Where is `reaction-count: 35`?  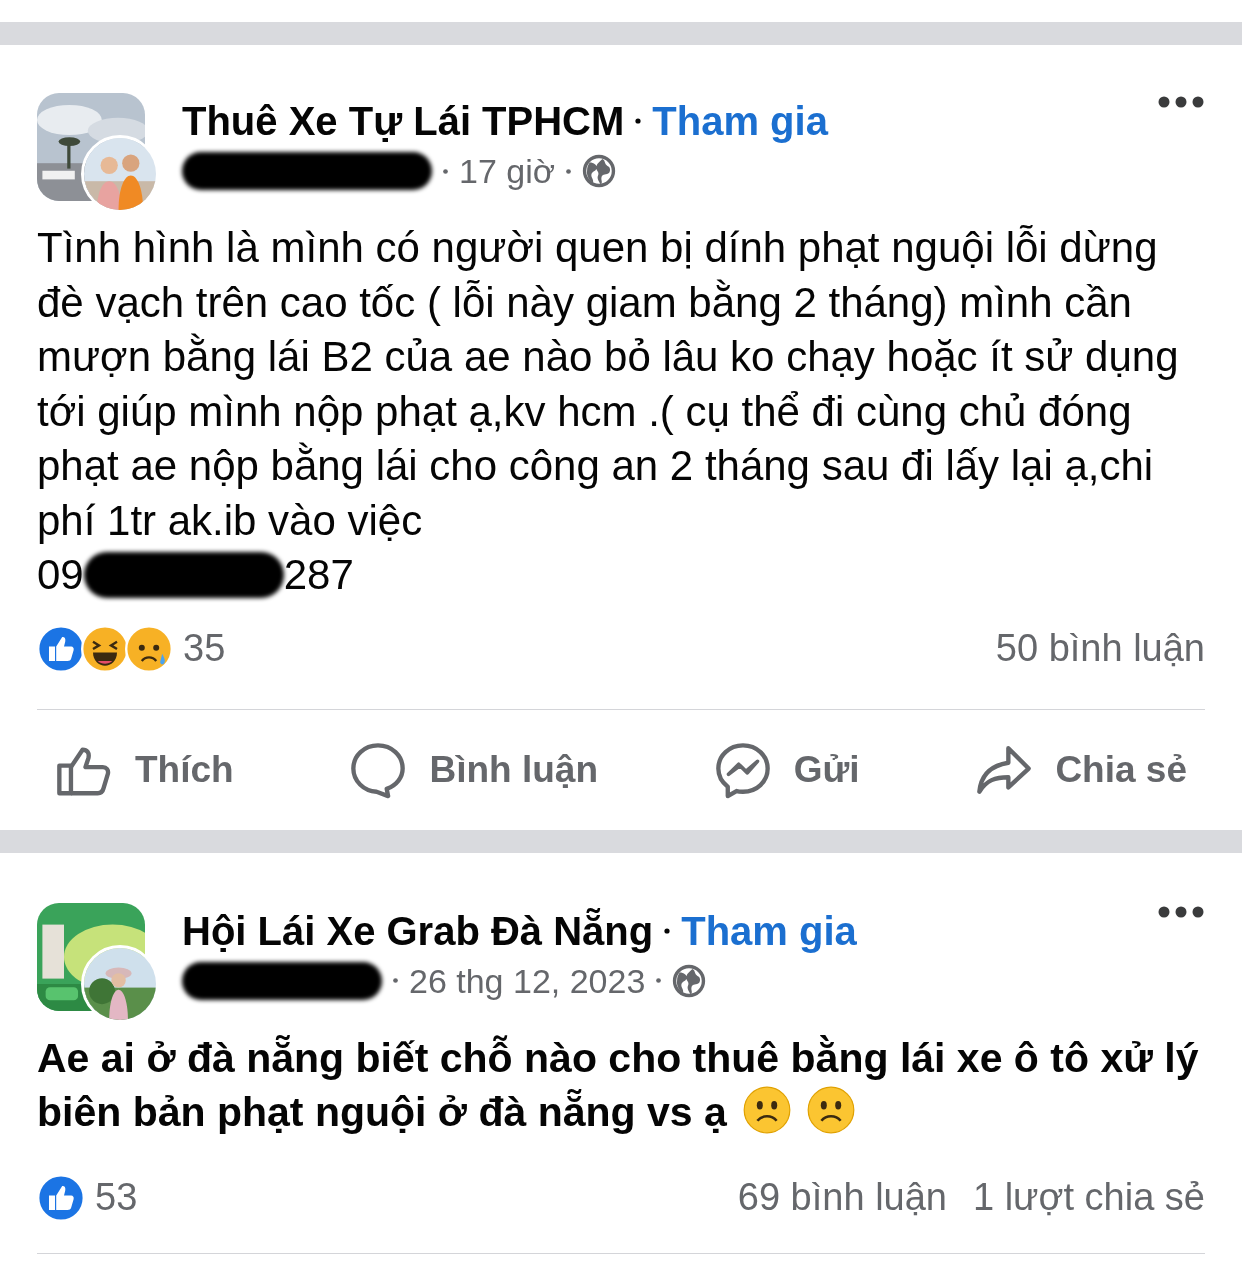
reaction-count: 35 is located at coordinates (204, 648).